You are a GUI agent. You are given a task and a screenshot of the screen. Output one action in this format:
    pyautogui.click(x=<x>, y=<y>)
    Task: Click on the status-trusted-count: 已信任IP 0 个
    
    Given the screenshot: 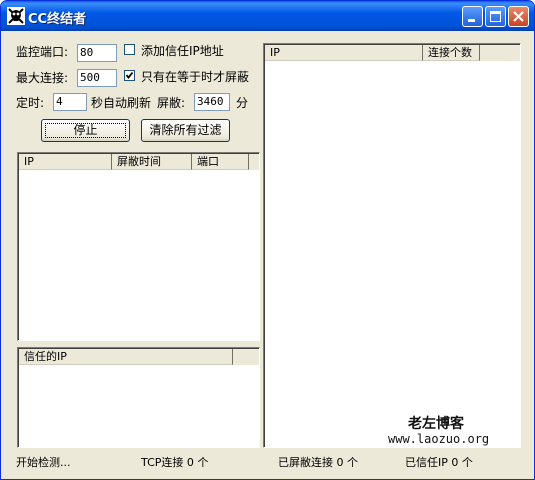 What is the action you would take?
    pyautogui.click(x=439, y=462)
    